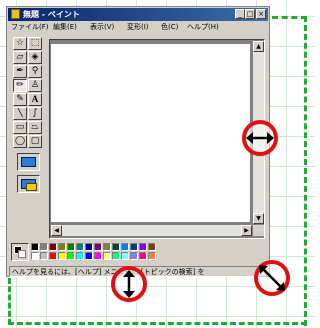 The height and width of the screenshot is (328, 320). I want to click on menu-help: ヘルプ(H), so click(203, 27).